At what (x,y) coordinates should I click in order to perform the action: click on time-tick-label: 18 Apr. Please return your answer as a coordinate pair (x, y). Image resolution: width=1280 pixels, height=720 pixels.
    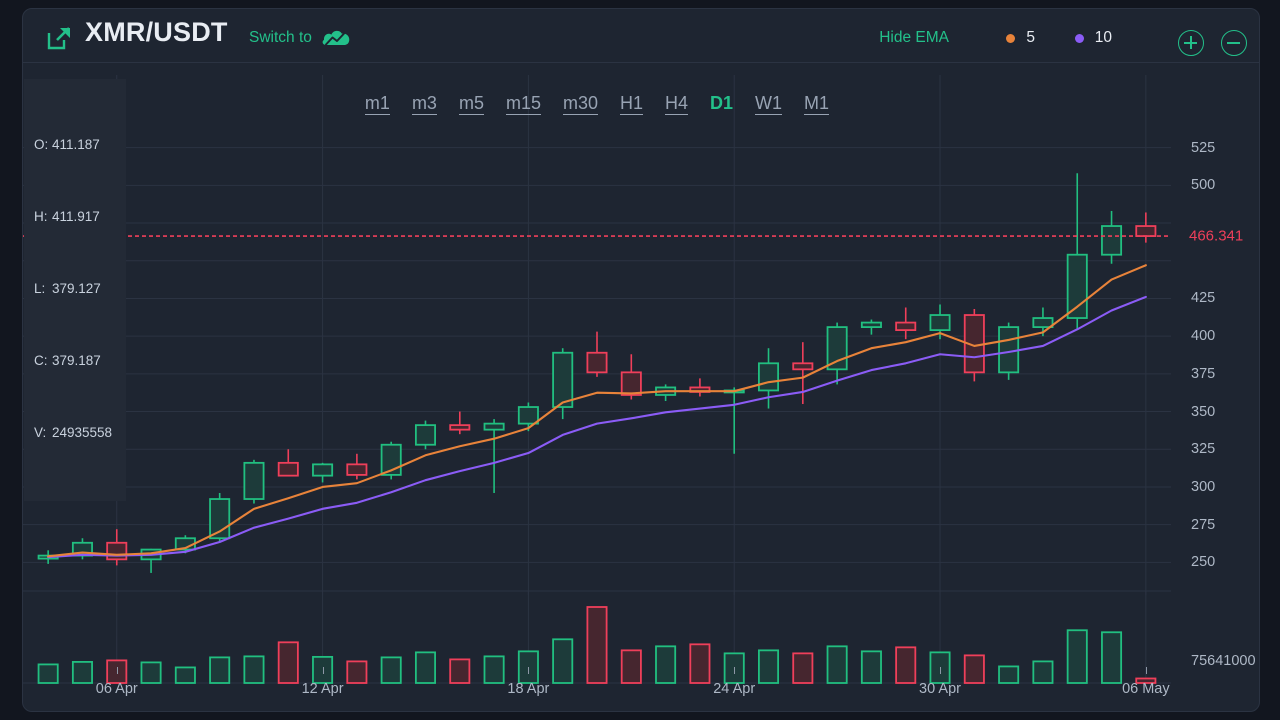
    Looking at the image, I should click on (528, 689).